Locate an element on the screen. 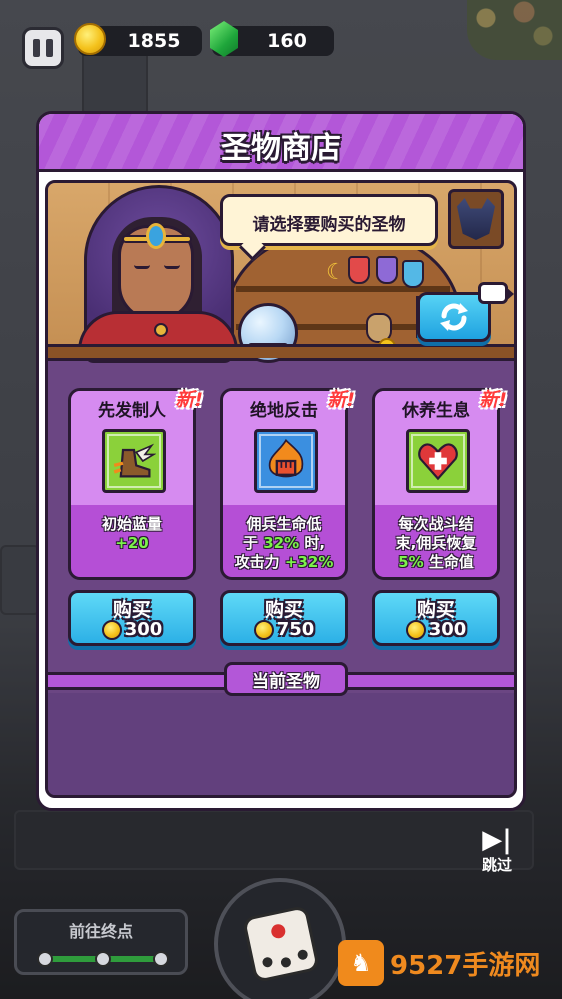 This screenshot has width=562, height=999. purple-potion-icon is located at coordinates (387, 270).